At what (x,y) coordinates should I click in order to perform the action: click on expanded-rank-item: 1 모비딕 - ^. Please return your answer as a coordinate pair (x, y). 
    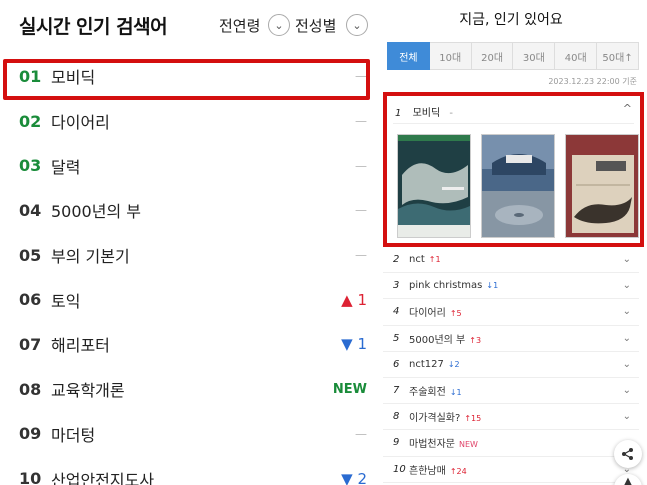
    Looking at the image, I should click on (513, 169).